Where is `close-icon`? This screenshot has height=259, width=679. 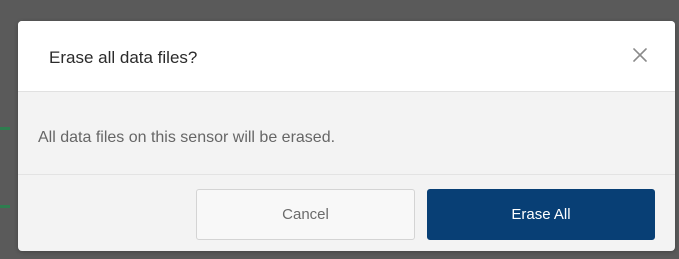 close-icon is located at coordinates (640, 55).